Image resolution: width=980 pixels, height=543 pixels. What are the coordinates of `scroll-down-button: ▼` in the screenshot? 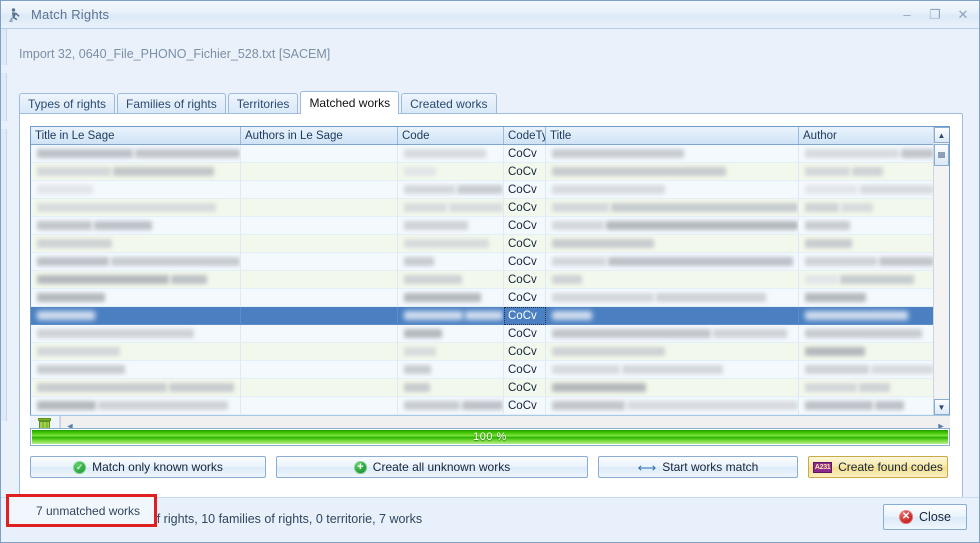 It's located at (941, 407).